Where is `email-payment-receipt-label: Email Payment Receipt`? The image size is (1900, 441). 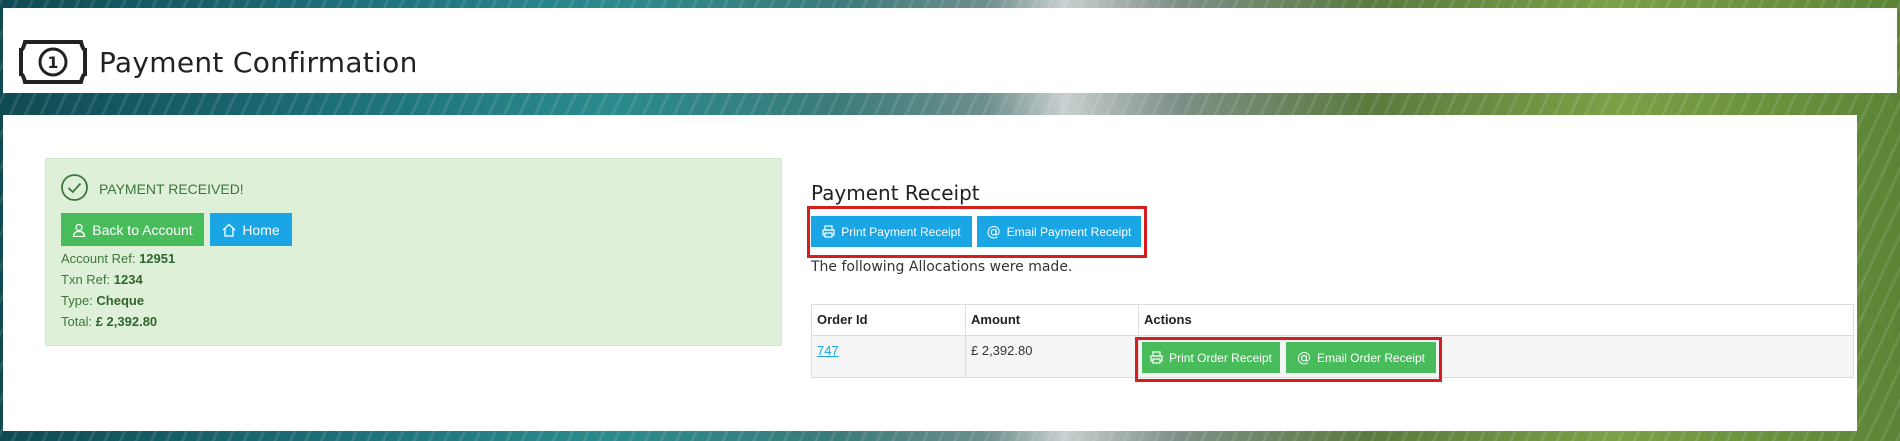 email-payment-receipt-label: Email Payment Receipt is located at coordinates (1069, 231).